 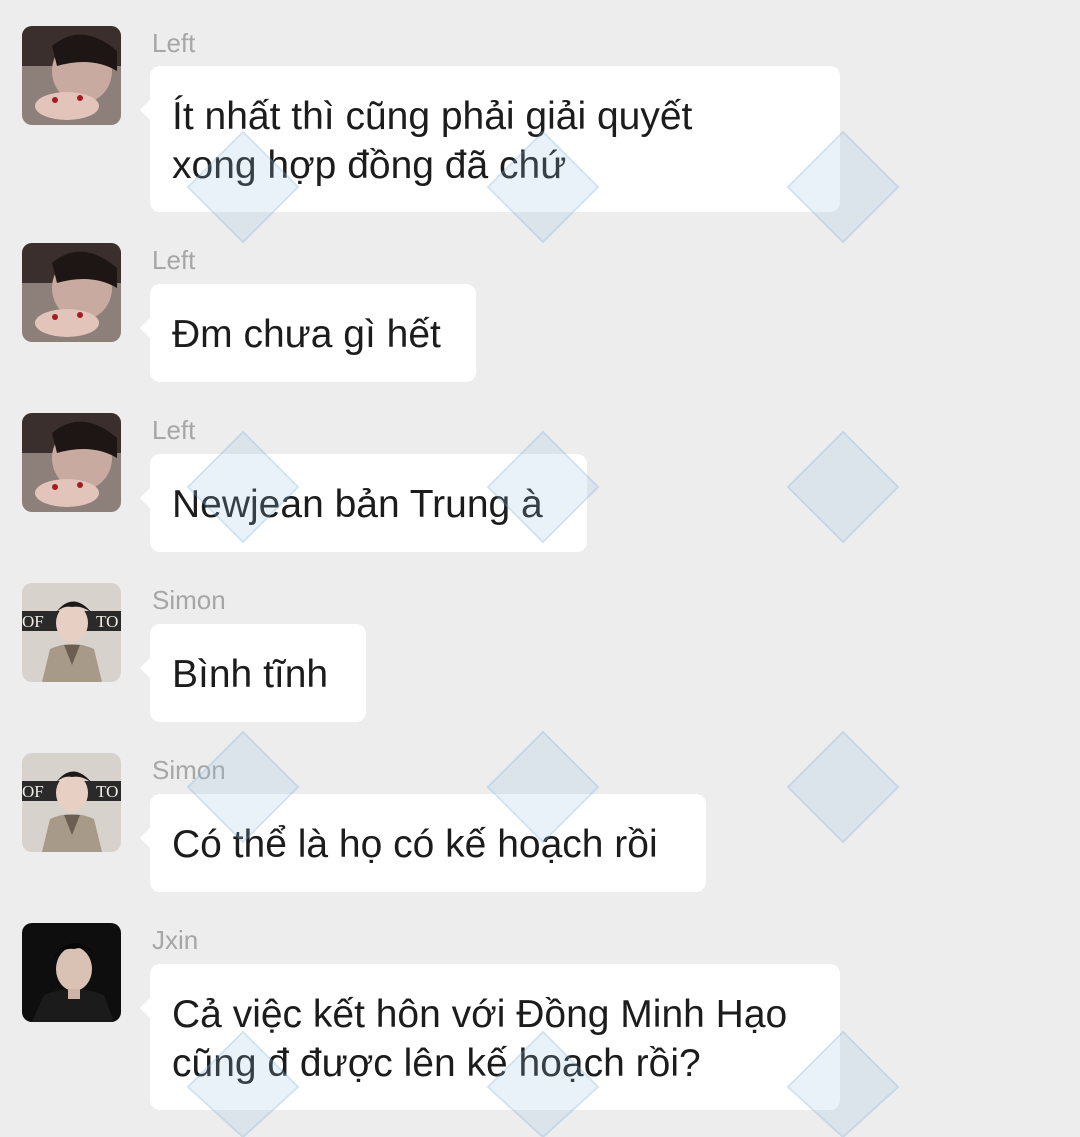 What do you see at coordinates (423, 843) in the screenshot?
I see `message-bubble: Có thể là họ có kế hoạch rồi` at bounding box center [423, 843].